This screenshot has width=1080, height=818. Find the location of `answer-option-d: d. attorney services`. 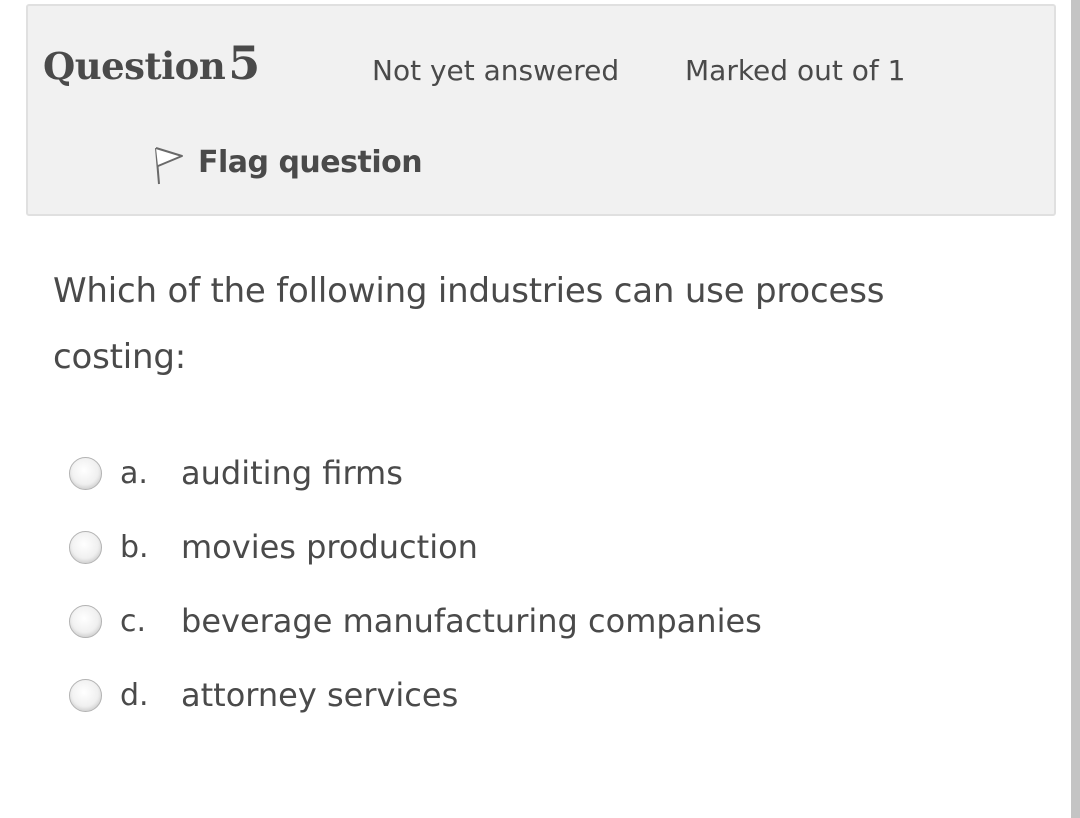

answer-option-d: d. attorney services is located at coordinates (263, 695).